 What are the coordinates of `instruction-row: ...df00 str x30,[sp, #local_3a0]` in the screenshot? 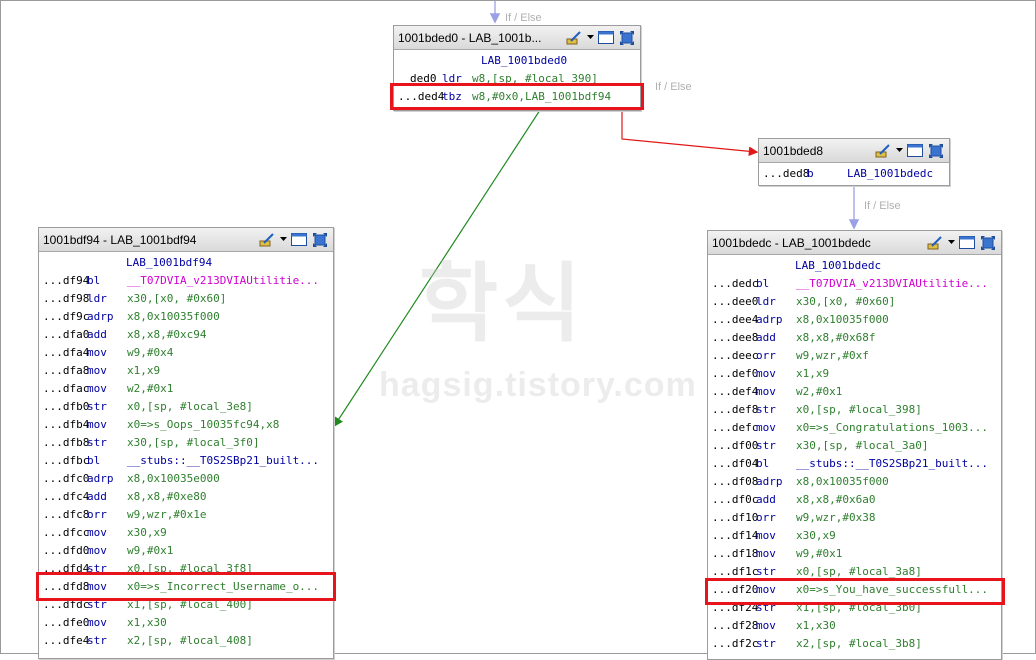 It's located at (854, 446).